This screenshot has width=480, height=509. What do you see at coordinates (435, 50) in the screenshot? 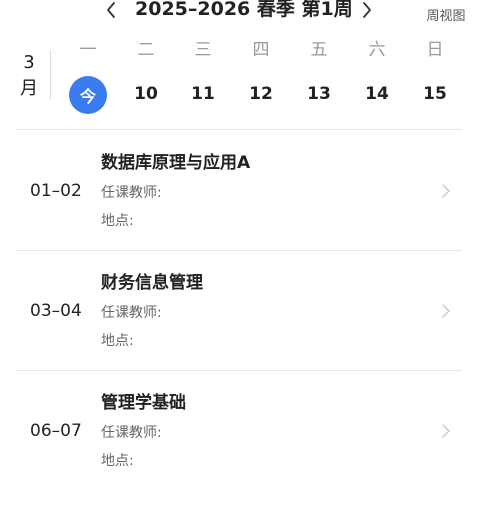
I see `weekday-label: 日` at bounding box center [435, 50].